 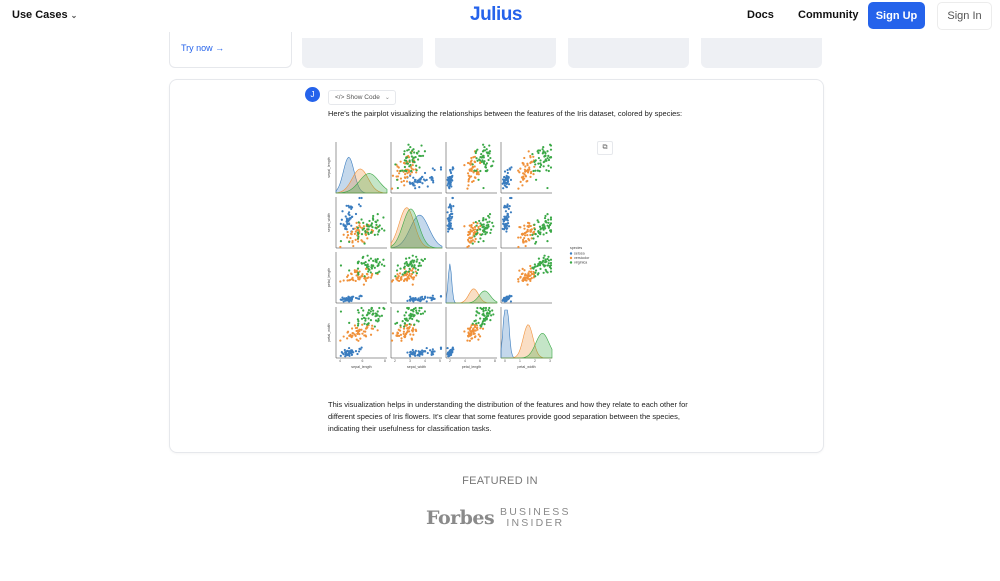 What do you see at coordinates (472, 367) in the screenshot?
I see `x-axis-label: petal_length` at bounding box center [472, 367].